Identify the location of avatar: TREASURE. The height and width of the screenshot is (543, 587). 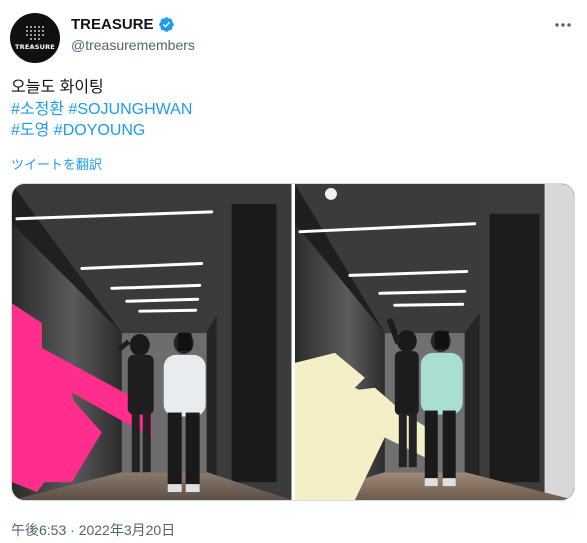
(35, 38).